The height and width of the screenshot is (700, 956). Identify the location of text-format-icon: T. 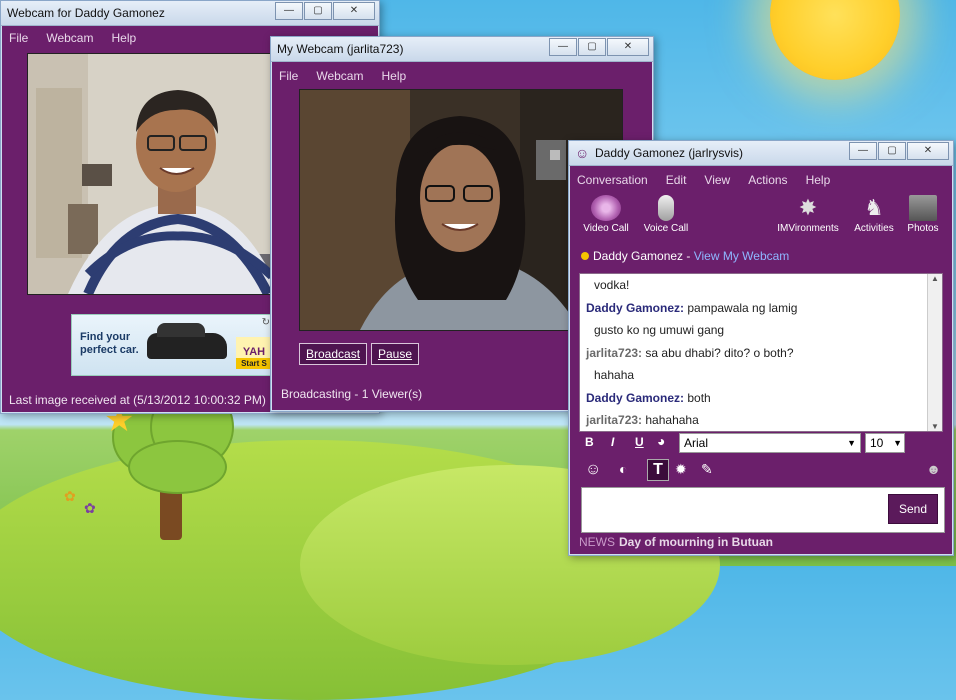
(658, 470).